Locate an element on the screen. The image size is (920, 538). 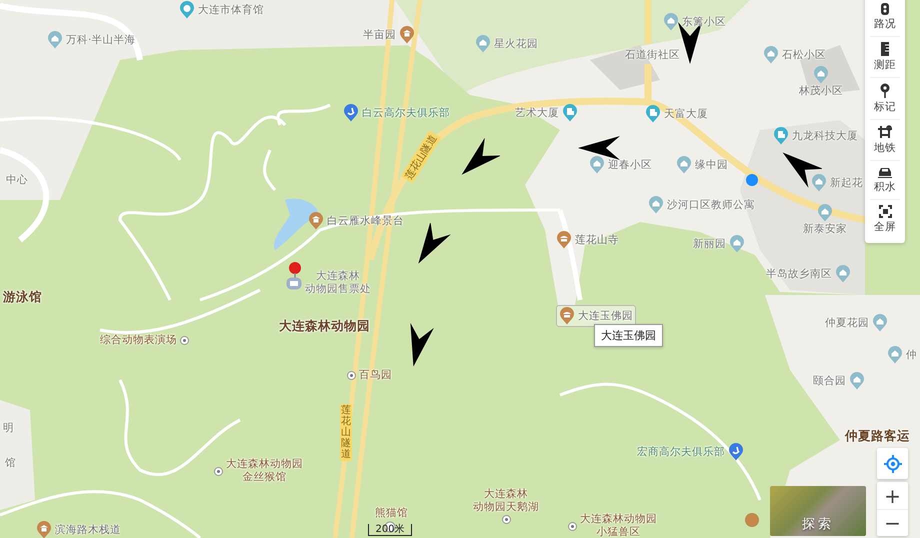
place-label: 缘中园 is located at coordinates (711, 165).